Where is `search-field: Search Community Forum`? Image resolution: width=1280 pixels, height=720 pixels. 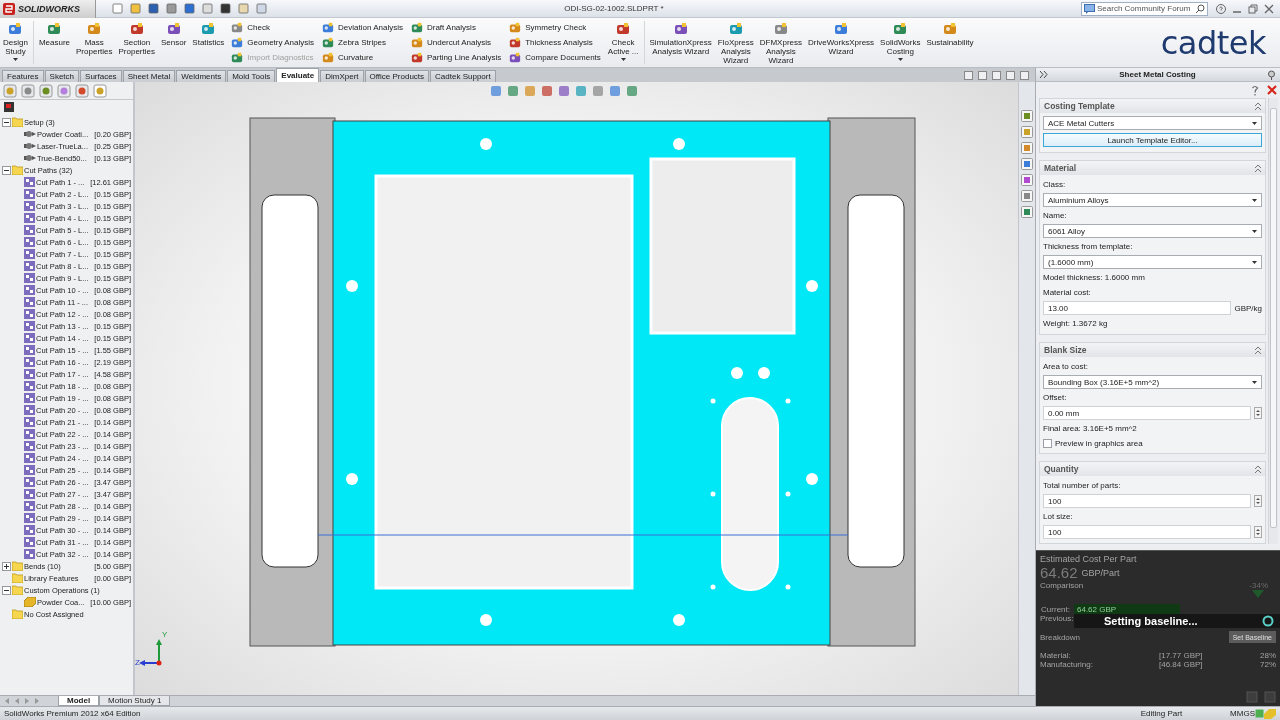 search-field: Search Community Forum is located at coordinates (1144, 8).